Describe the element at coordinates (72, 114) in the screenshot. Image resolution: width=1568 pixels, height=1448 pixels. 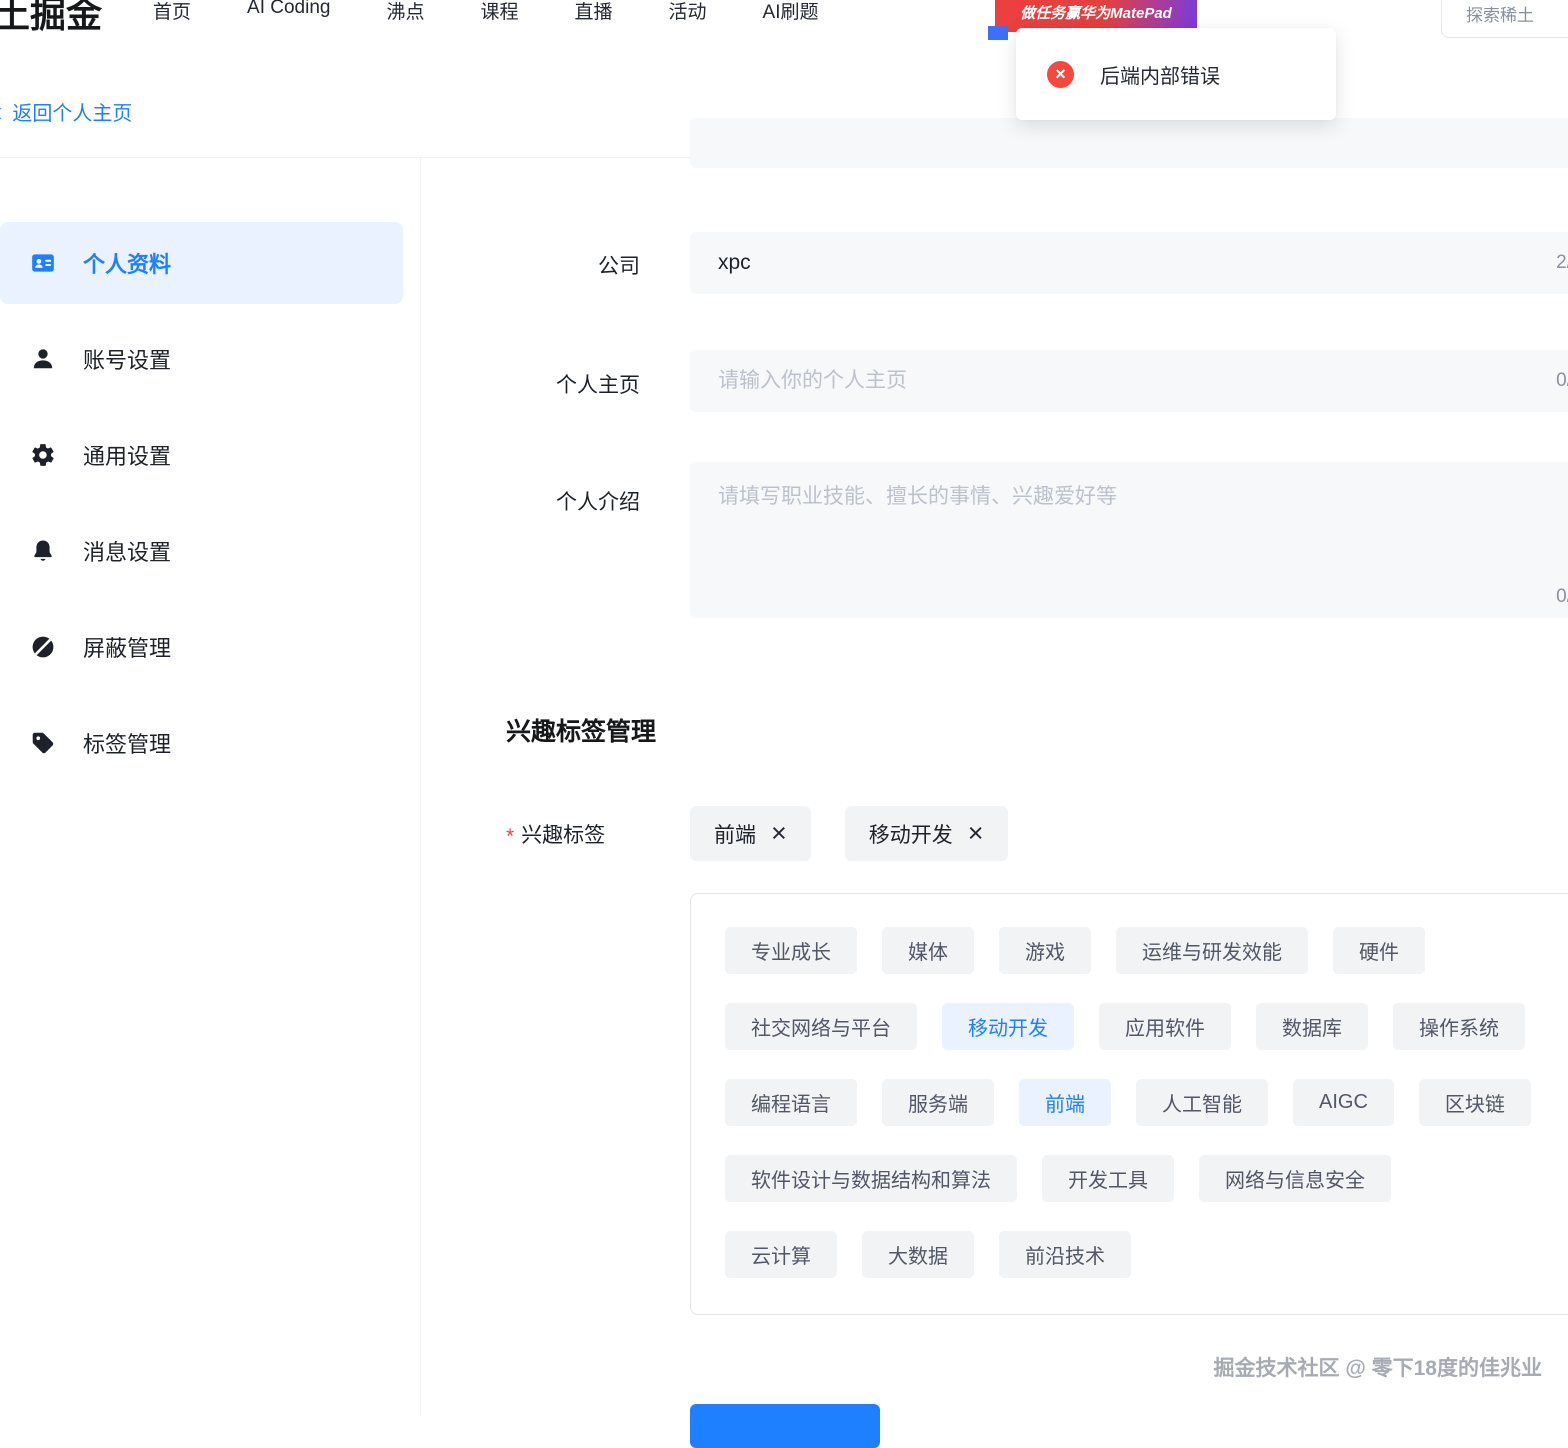
I see `back-link-label: 返回个人主页` at that location.